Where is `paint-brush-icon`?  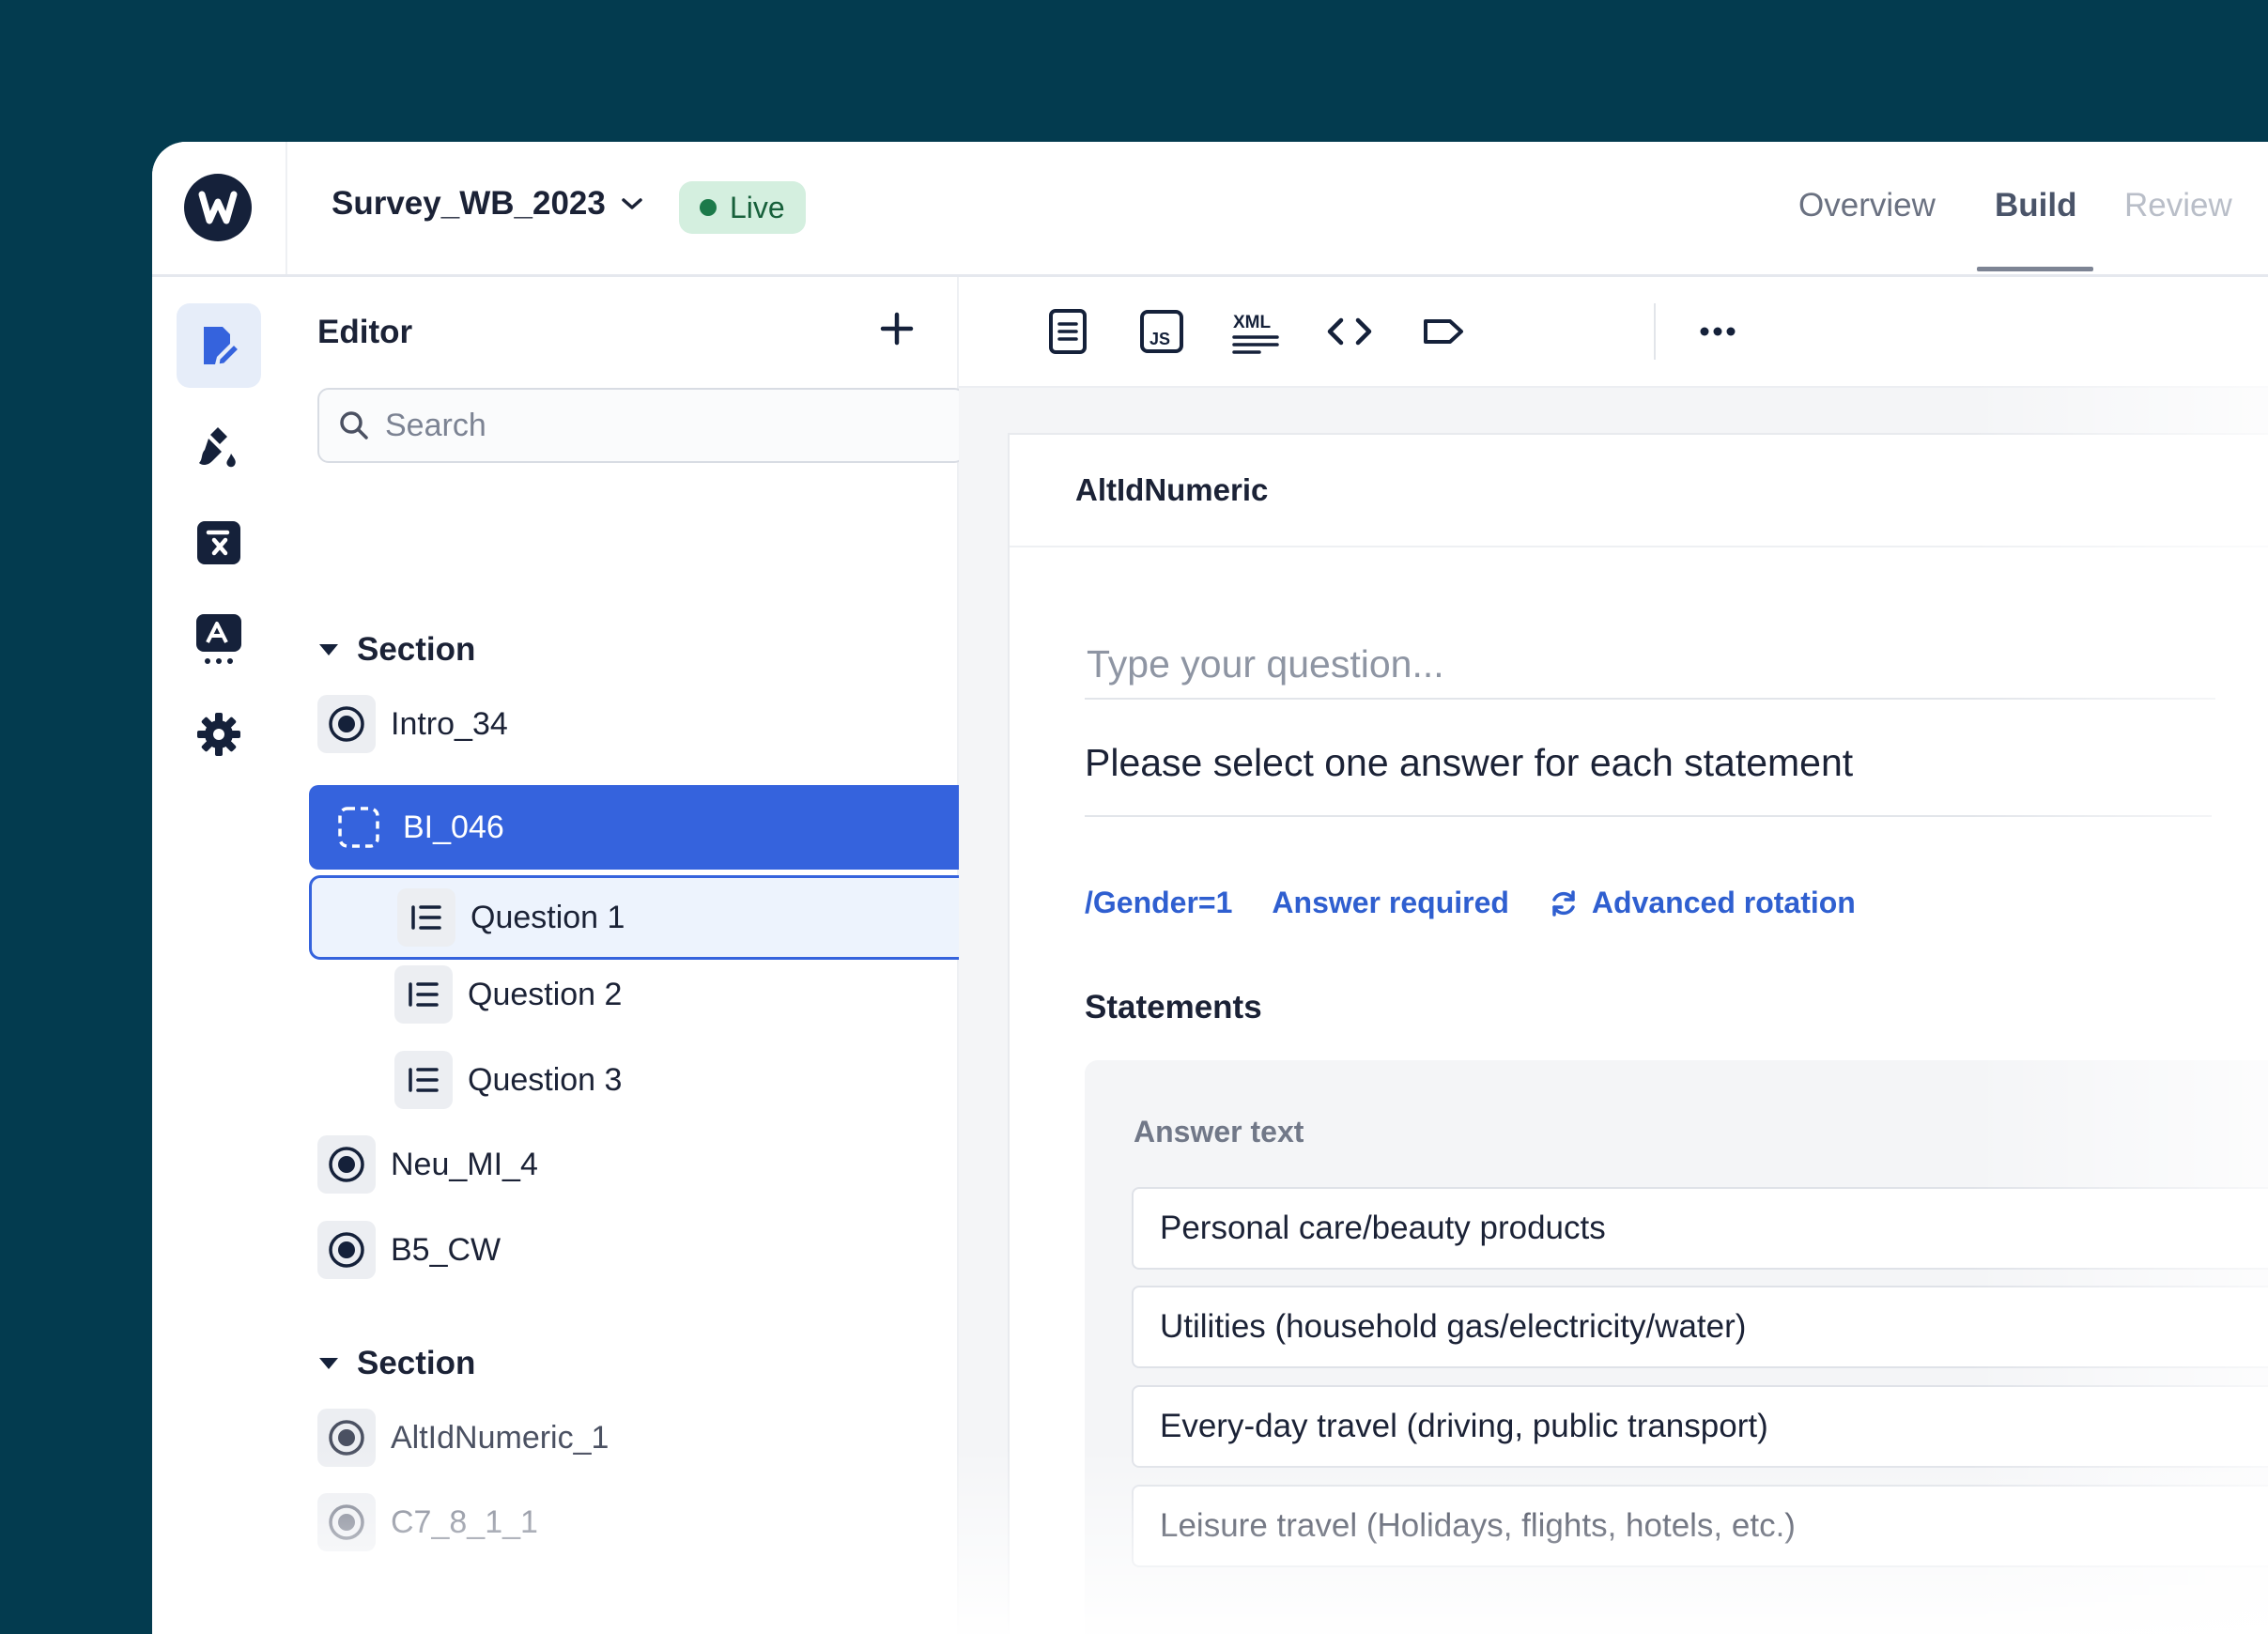
paint-brush-icon is located at coordinates (217, 448).